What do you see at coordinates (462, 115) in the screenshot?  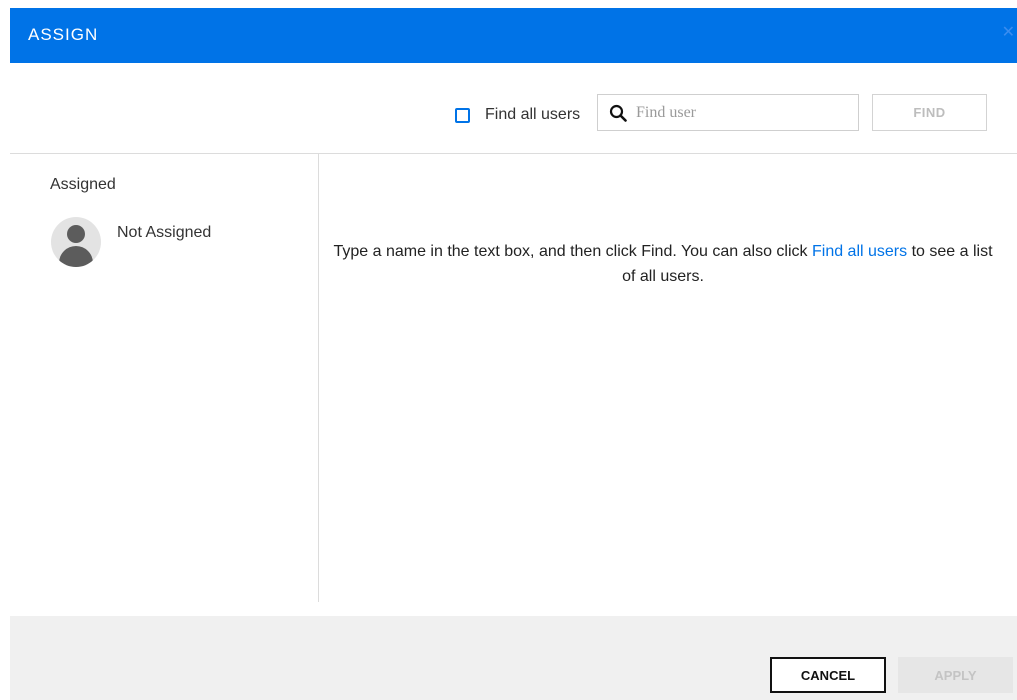 I see `checkbox-box` at bounding box center [462, 115].